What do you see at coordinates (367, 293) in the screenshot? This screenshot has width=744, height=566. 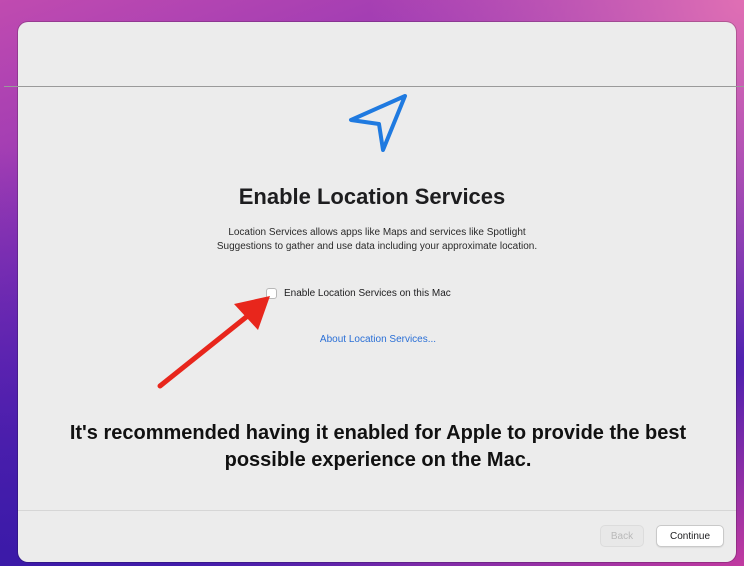 I see `enable-location-checkbox-label: Enable Location Services on this Mac` at bounding box center [367, 293].